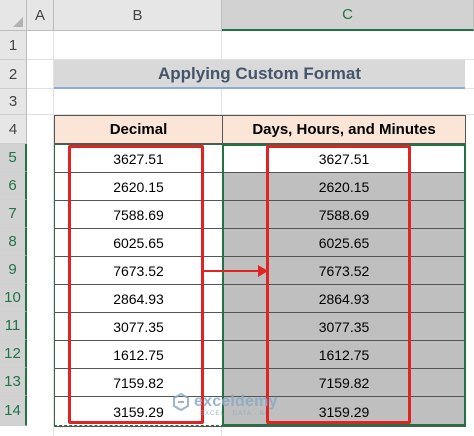 Image resolution: width=474 pixels, height=436 pixels. I want to click on column-header-b: B, so click(138, 15).